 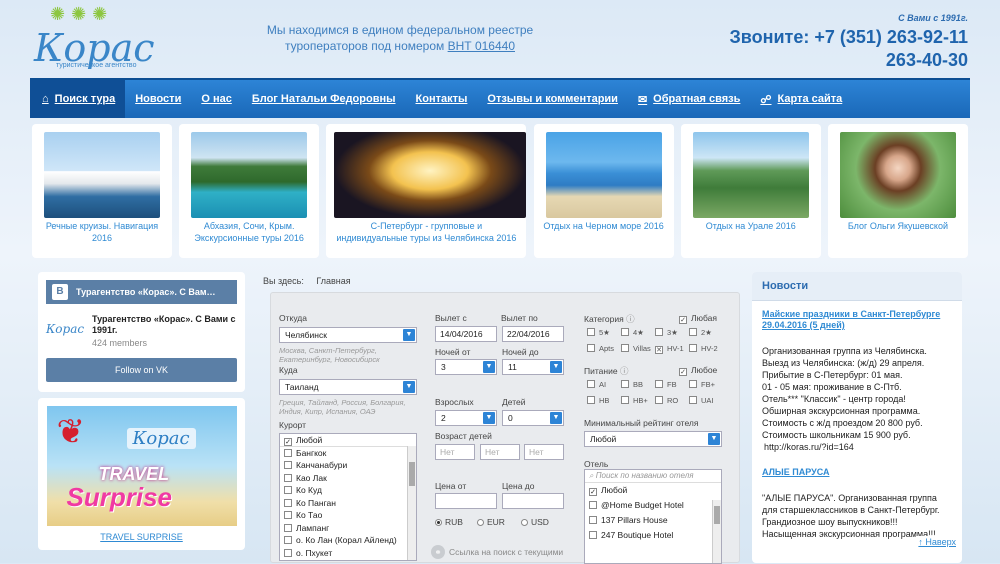 What do you see at coordinates (698, 318) in the screenshot?
I see `category-any: ✓ Любая` at bounding box center [698, 318].